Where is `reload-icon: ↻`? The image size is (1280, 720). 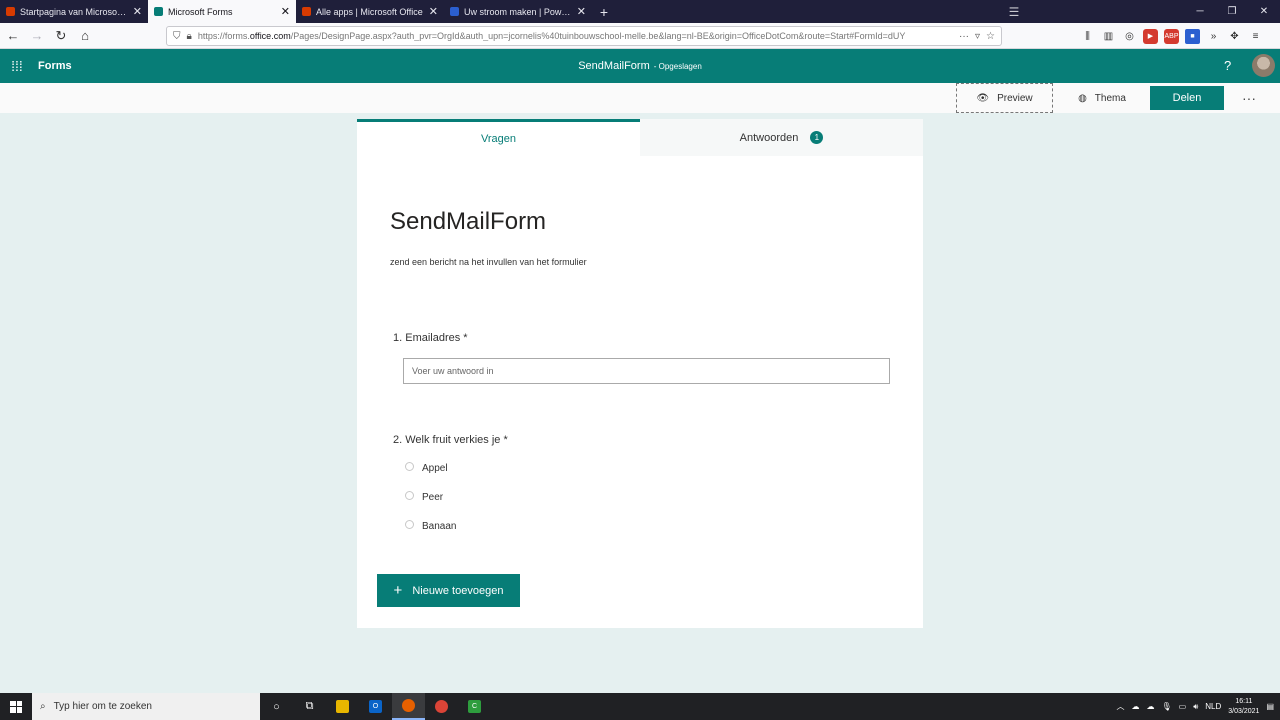 reload-icon: ↻ is located at coordinates (61, 36).